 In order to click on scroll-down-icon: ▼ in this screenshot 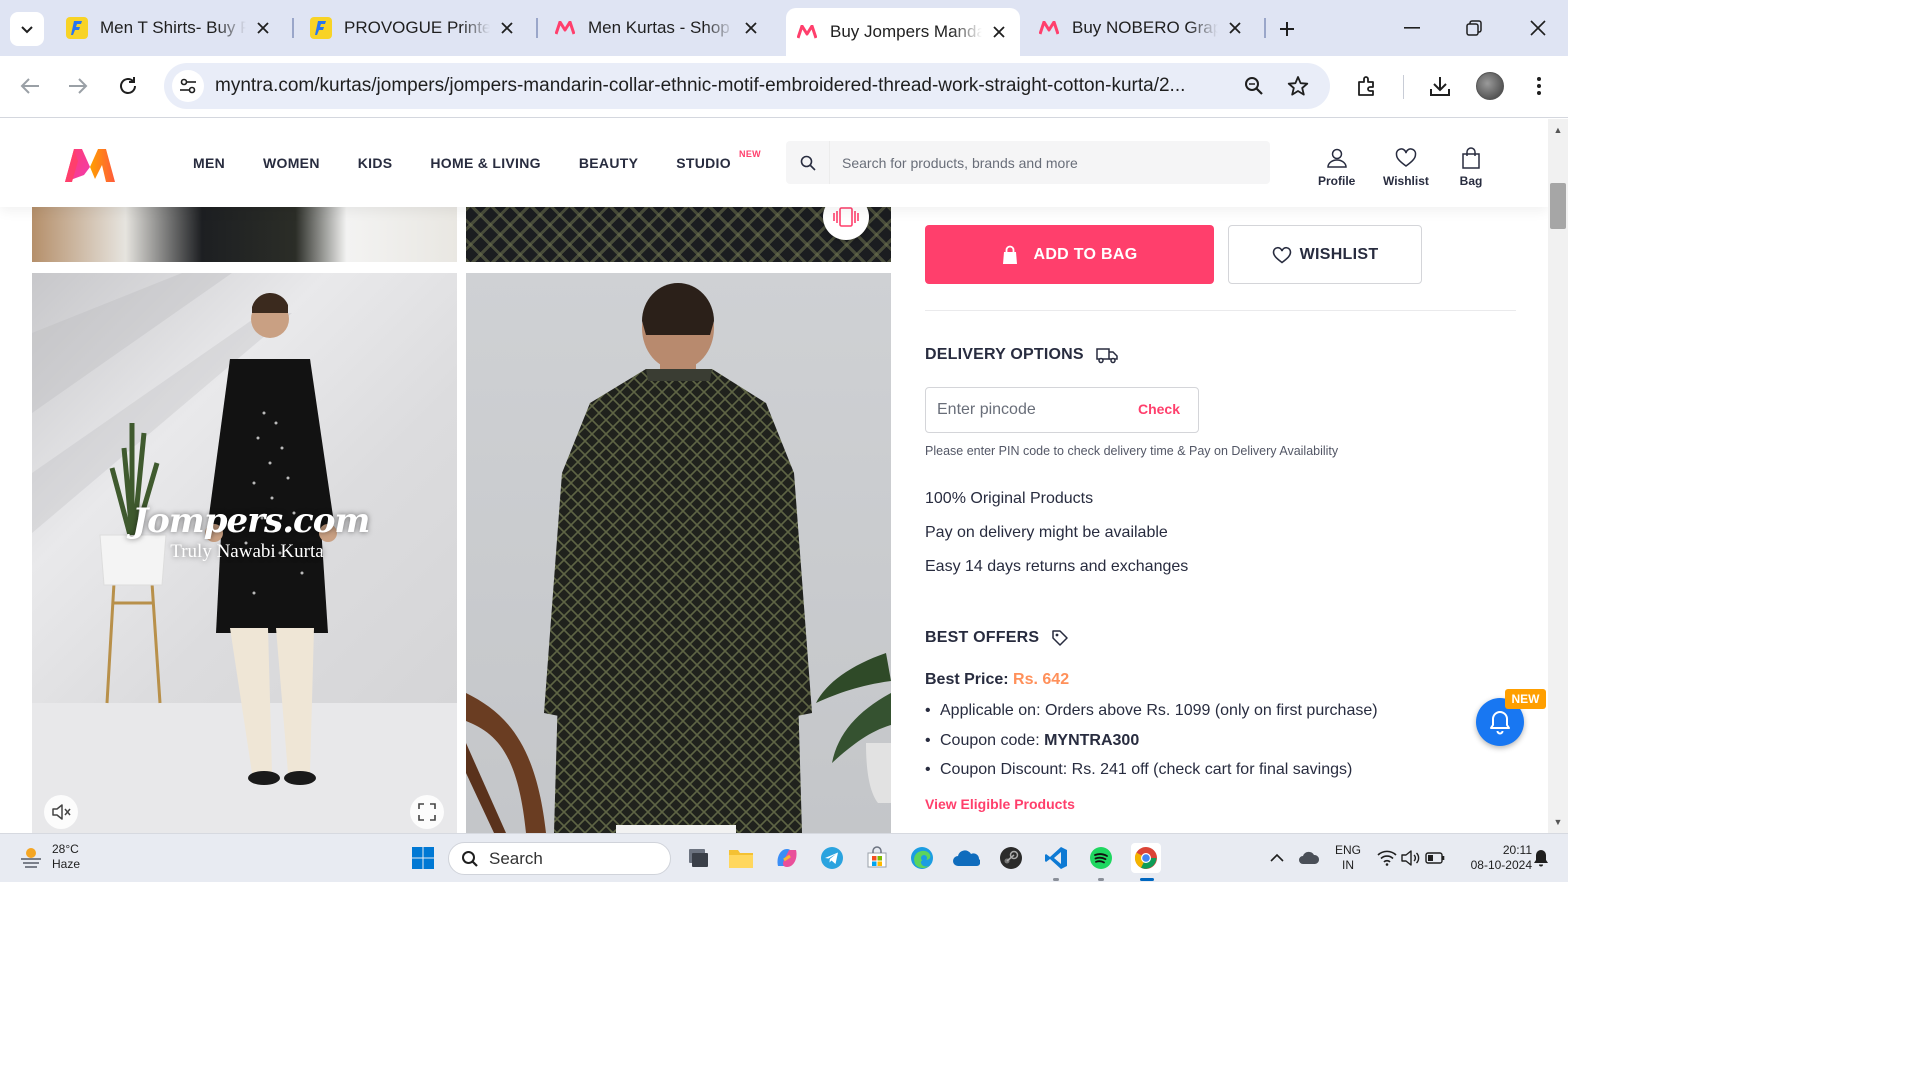, I will do `click(1558, 822)`.